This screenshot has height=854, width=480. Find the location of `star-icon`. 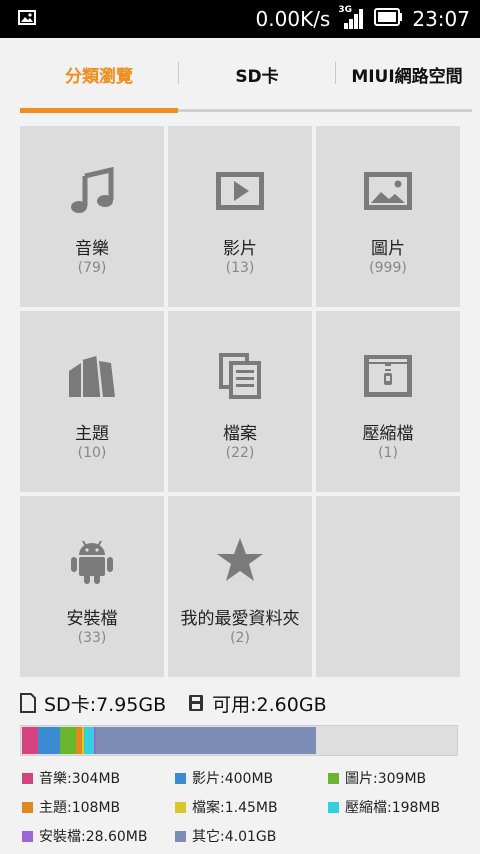

star-icon is located at coordinates (240, 559).